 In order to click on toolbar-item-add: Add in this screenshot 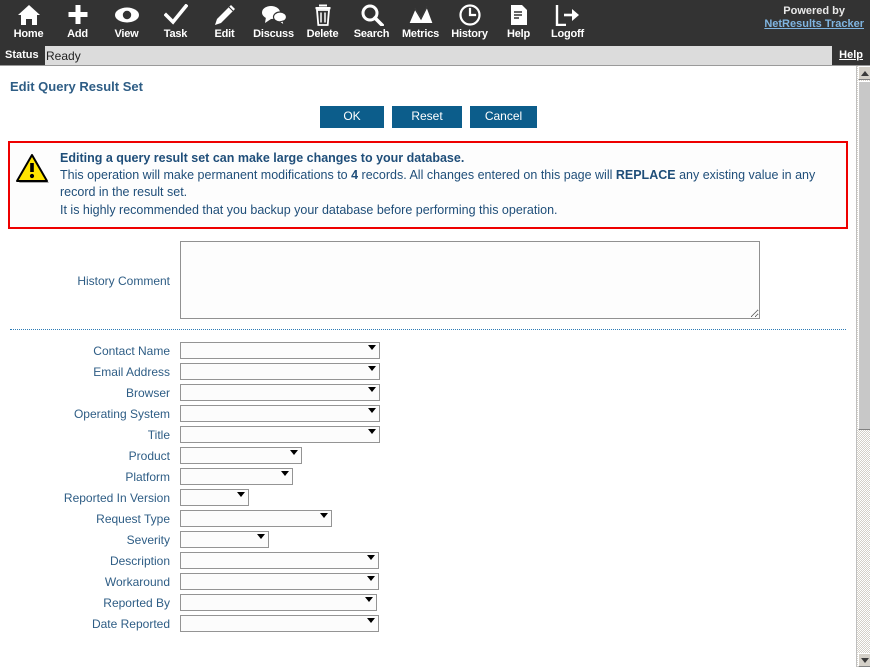, I will do `click(77, 23)`.